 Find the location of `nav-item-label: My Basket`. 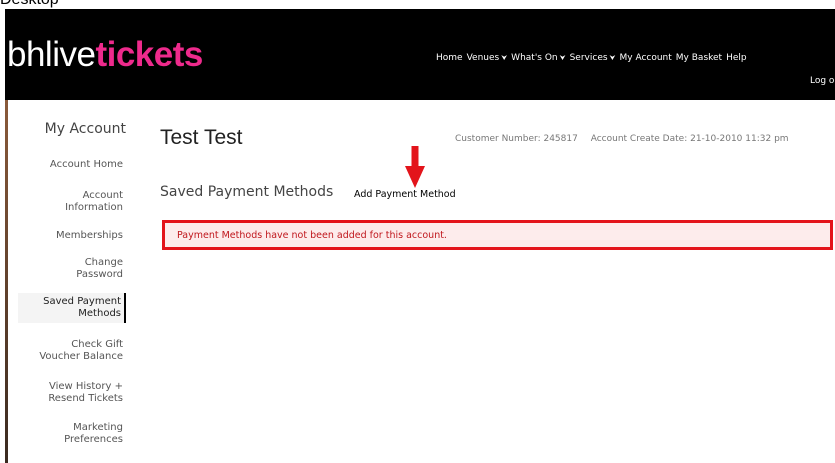

nav-item-label: My Basket is located at coordinates (699, 58).